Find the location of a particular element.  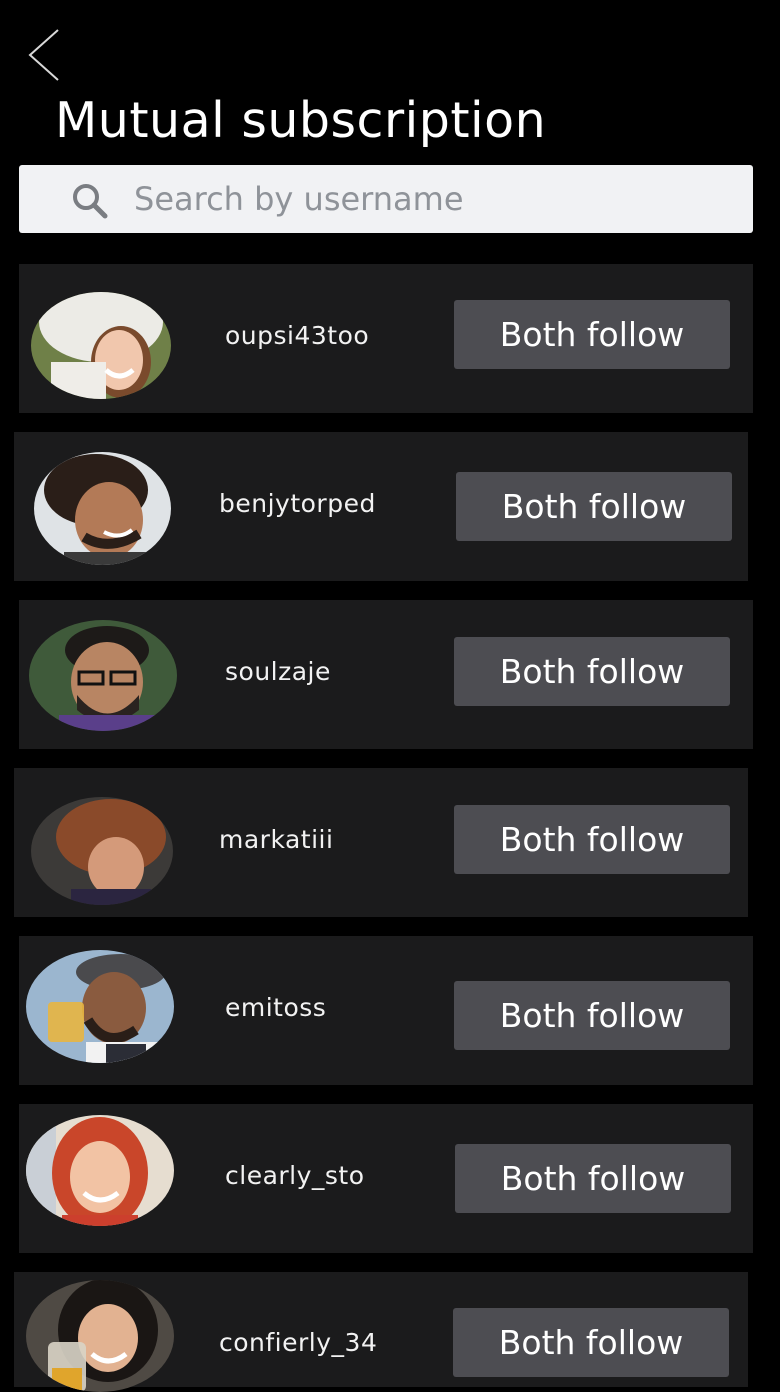

username: benjytorped is located at coordinates (297, 503).